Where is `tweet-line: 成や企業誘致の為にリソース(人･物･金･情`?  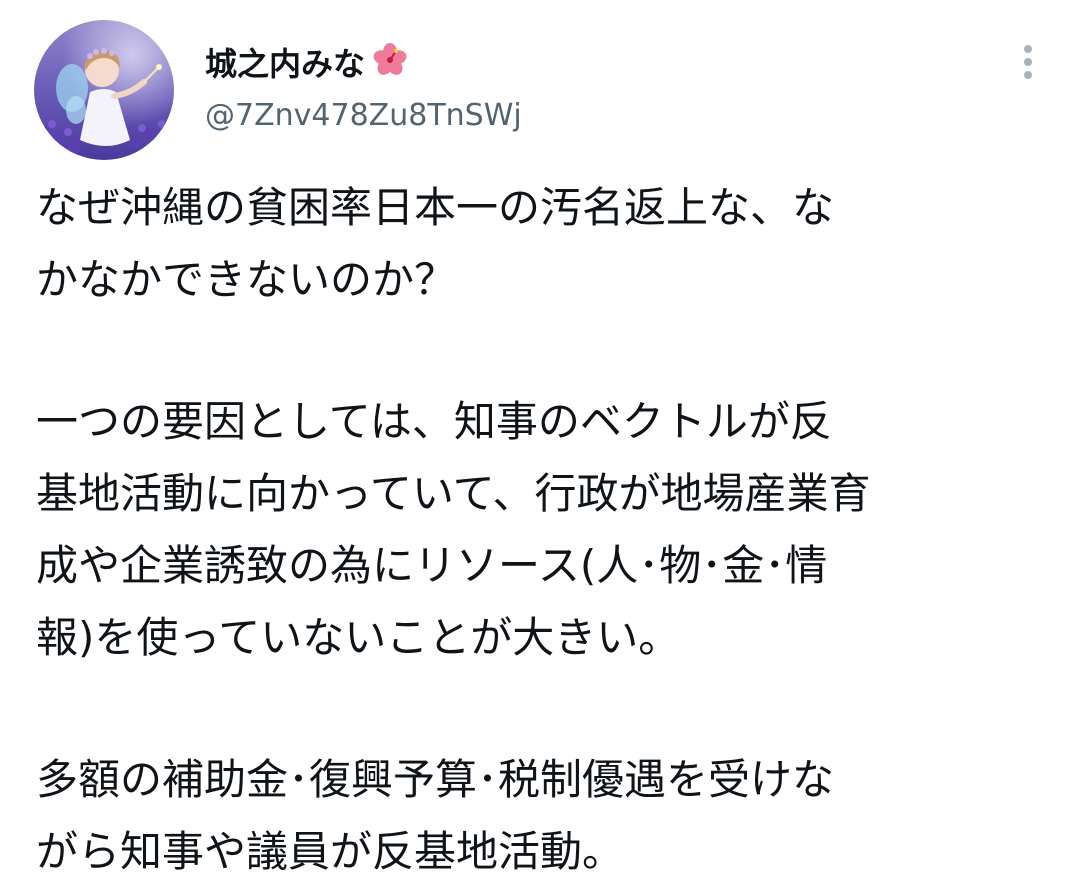
tweet-line: 成や企業誘致の為にリソース(人･物･金･情 is located at coordinates (432, 565).